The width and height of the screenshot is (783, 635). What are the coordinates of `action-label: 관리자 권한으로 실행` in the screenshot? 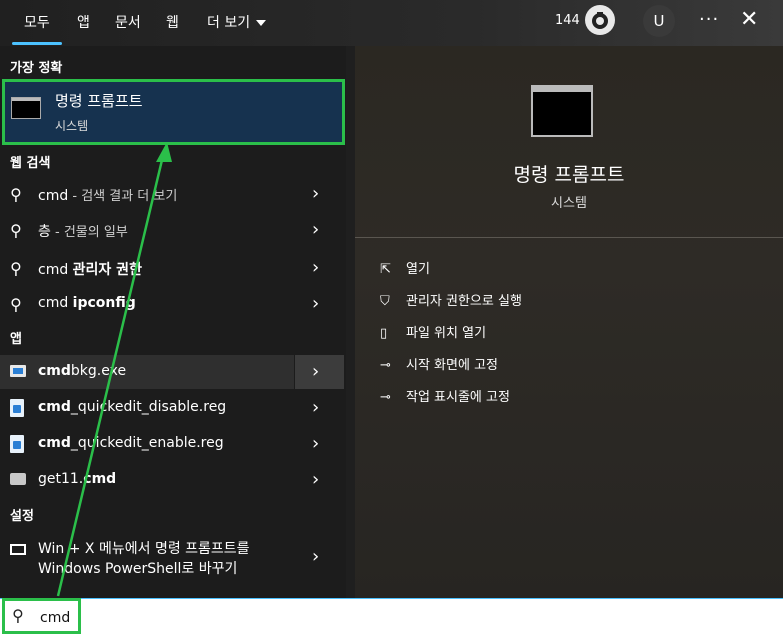 It's located at (464, 301).